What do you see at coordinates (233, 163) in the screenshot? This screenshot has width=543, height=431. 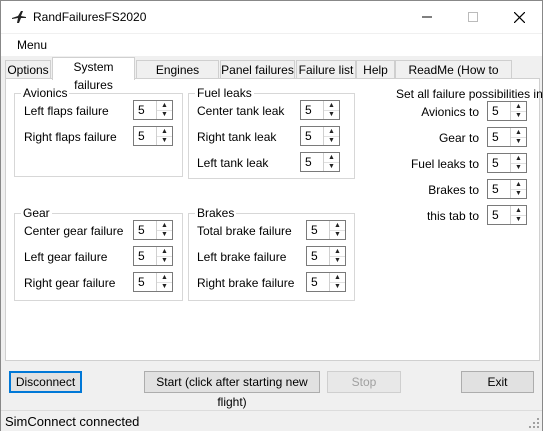 I see `left-tank-label: Left tank leak` at bounding box center [233, 163].